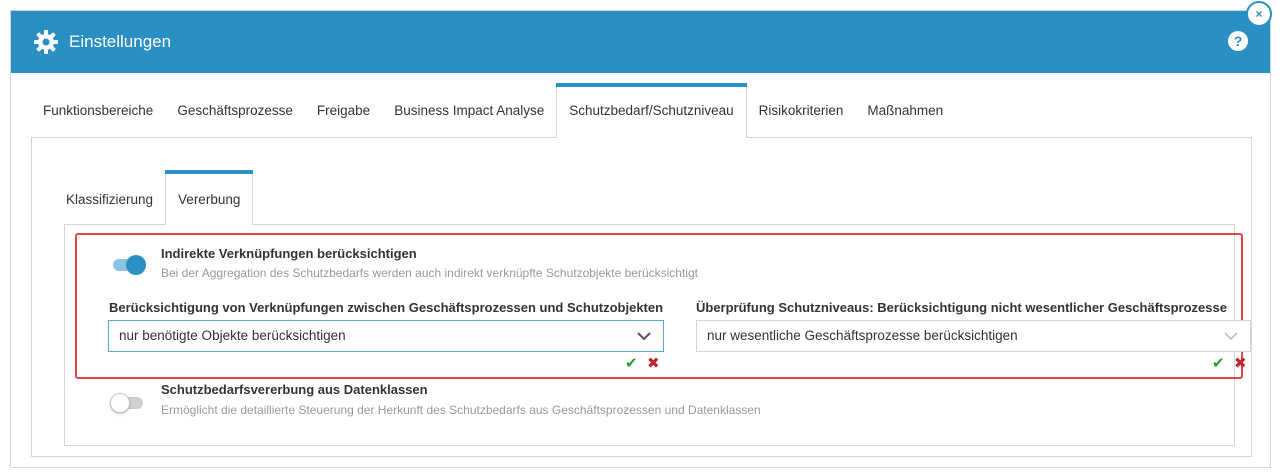  Describe the element at coordinates (98, 110) in the screenshot. I see `tab-funktionsbereiche: Funktionsbereiche` at that location.